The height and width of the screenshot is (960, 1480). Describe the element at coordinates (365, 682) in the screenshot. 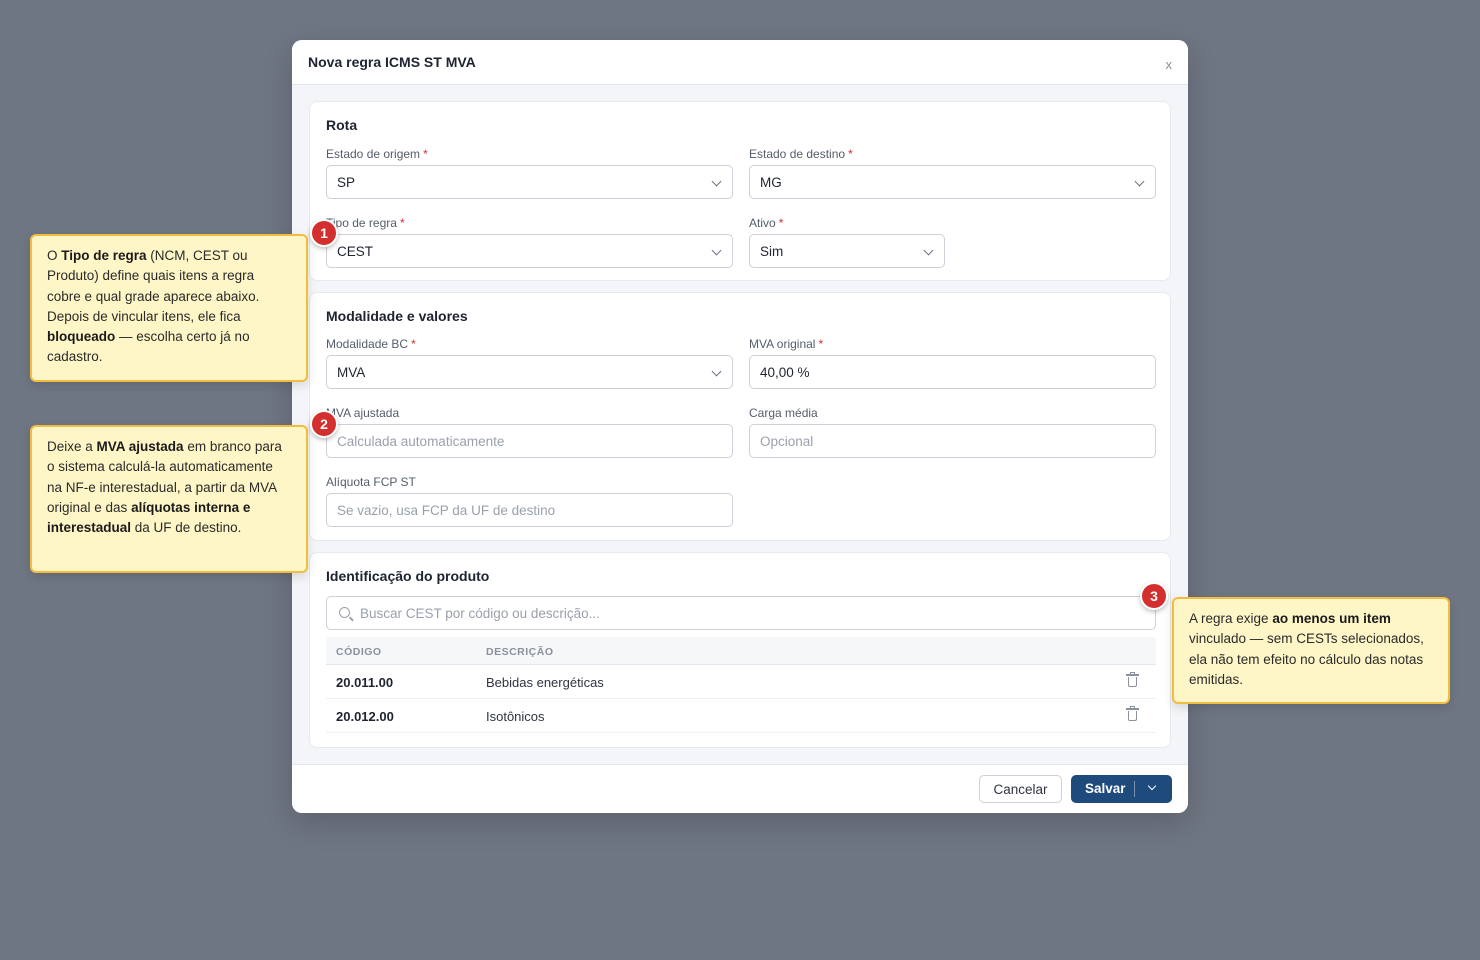

I see `row-code: 20.011.00` at that location.